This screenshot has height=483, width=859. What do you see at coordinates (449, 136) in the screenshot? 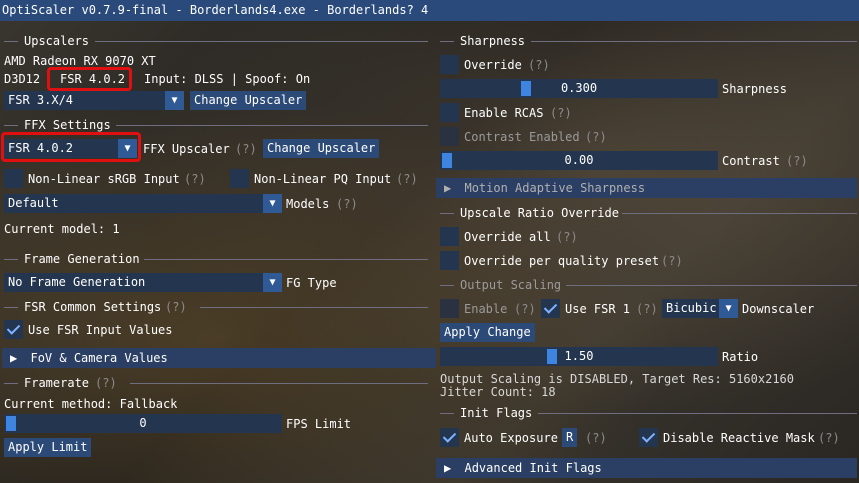
I see `contrast-enabled-checkbox` at bounding box center [449, 136].